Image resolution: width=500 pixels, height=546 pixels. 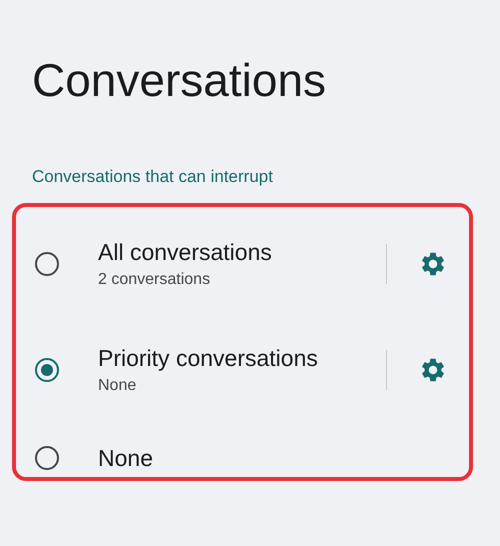 What do you see at coordinates (125, 458) in the screenshot?
I see `option-label: None` at bounding box center [125, 458].